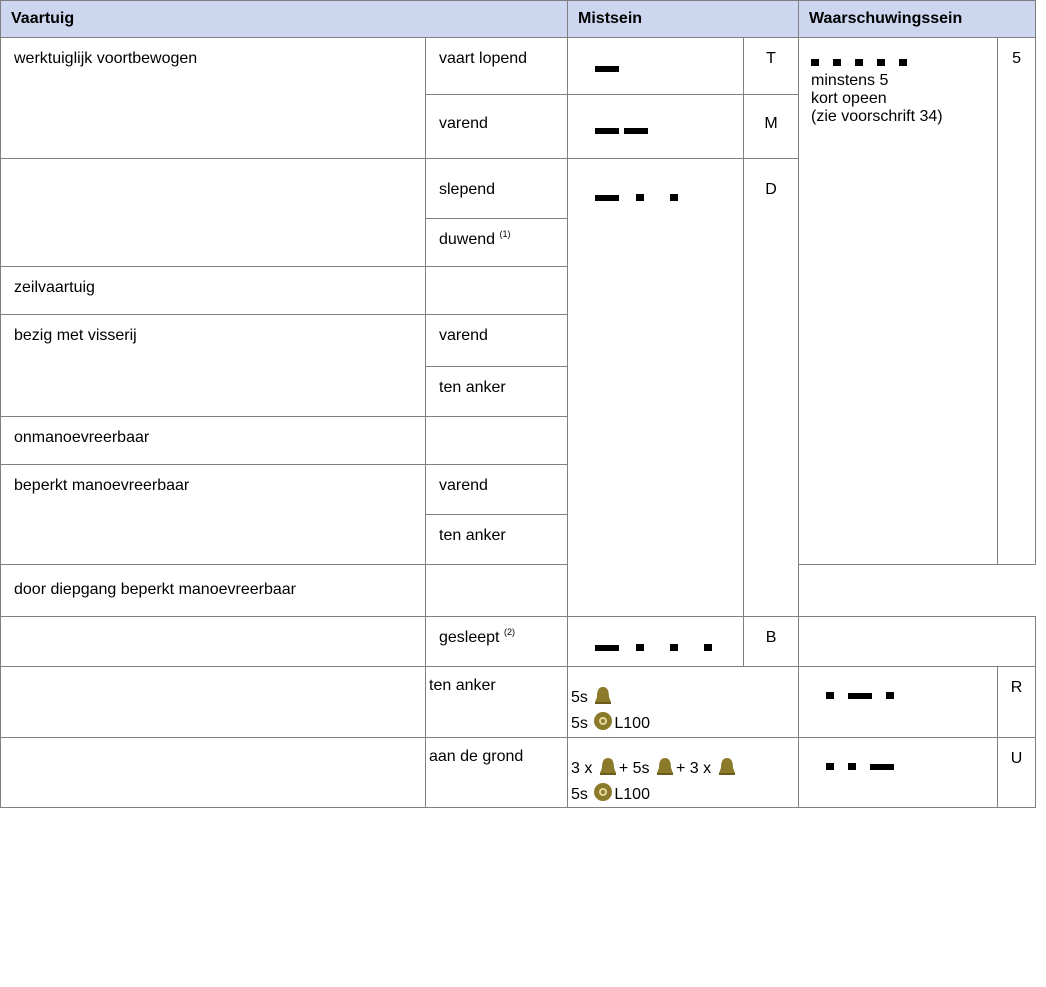 The image size is (1046, 987). Describe the element at coordinates (579, 794) in the screenshot. I see `aground-5s-2: 5s` at that location.